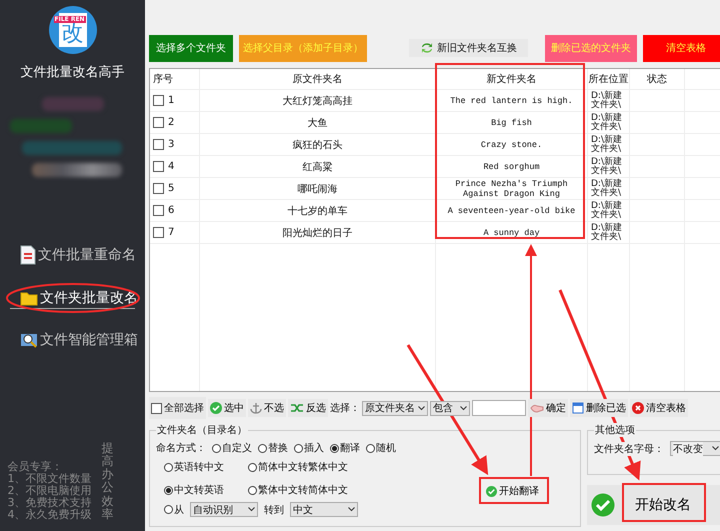 The height and width of the screenshot is (531, 720). What do you see at coordinates (511, 123) in the screenshot?
I see `table-cell: Big fish` at bounding box center [511, 123].